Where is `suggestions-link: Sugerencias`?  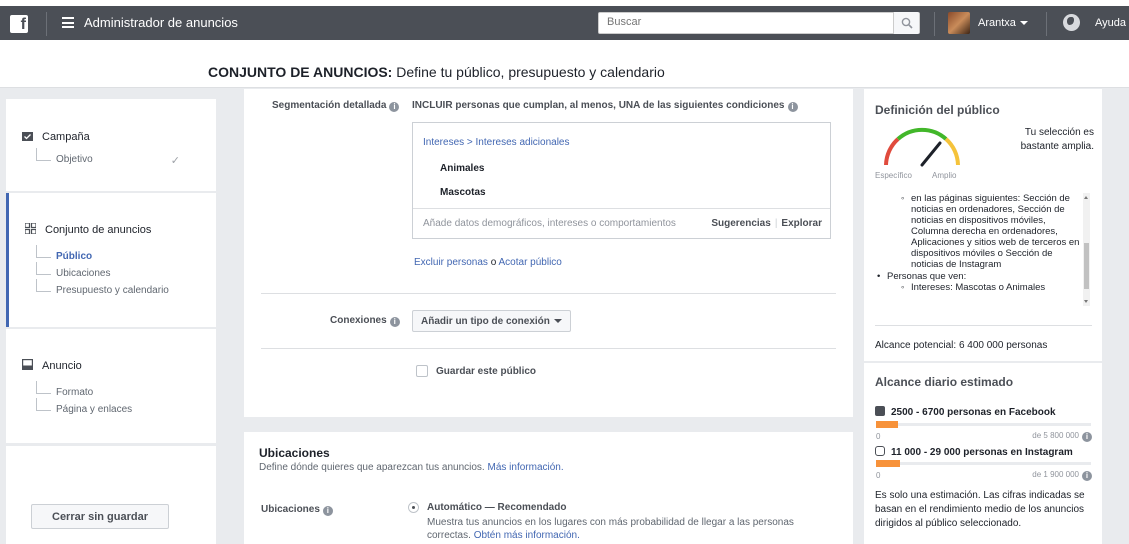
suggestions-link: Sugerencias is located at coordinates (740, 223).